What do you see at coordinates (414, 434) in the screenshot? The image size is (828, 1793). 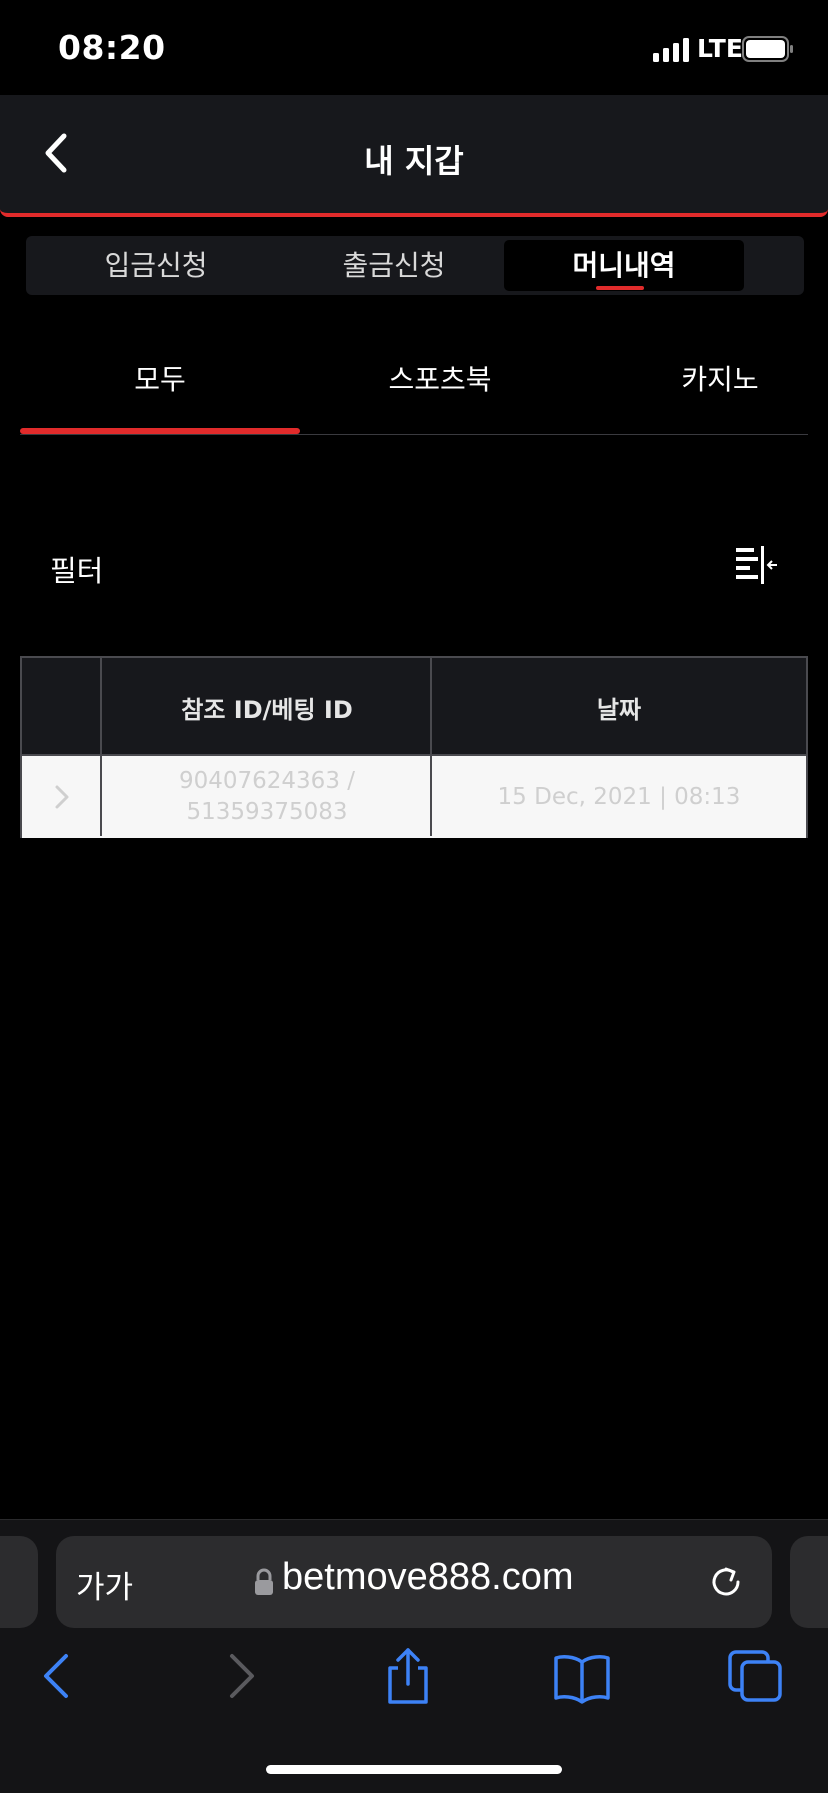 I see `subtab-divider` at bounding box center [414, 434].